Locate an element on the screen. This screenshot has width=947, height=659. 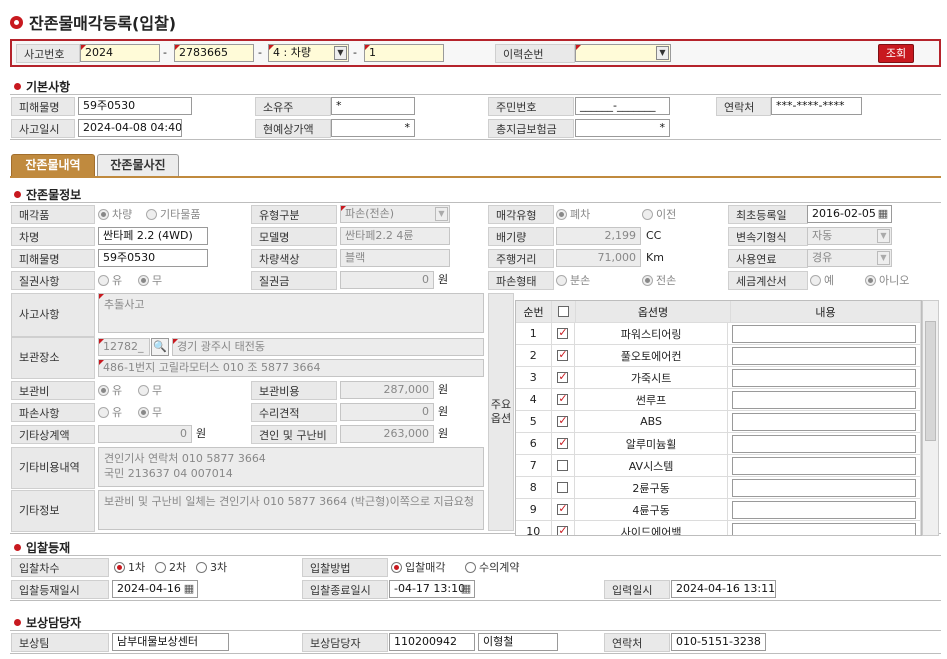
tax-invoice-yes-radio: 예 is located at coordinates (822, 280).